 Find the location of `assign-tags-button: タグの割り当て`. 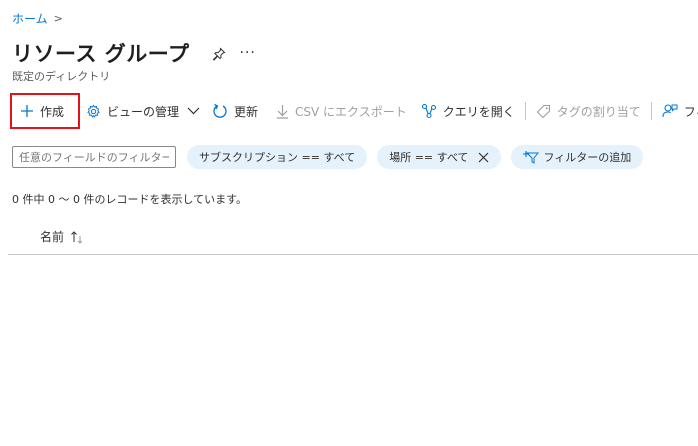

assign-tags-button: タグの割り当て is located at coordinates (588, 111).